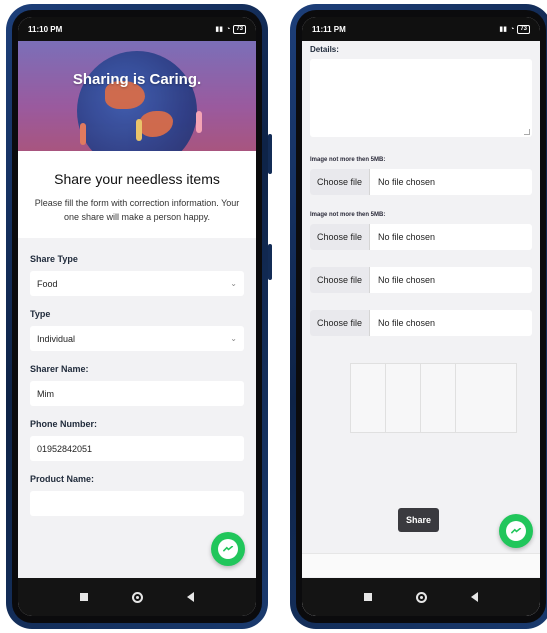 This screenshot has width=547, height=633. What do you see at coordinates (137, 79) in the screenshot?
I see `hero-title: Sharing is Caring.` at bounding box center [137, 79].